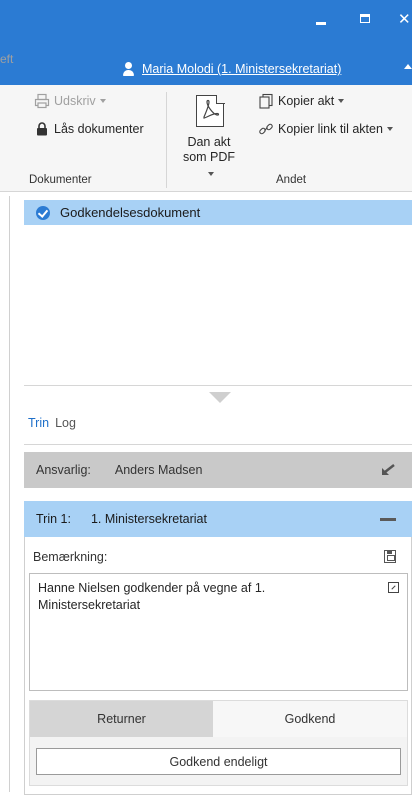 The width and height of the screenshot is (412, 796). Describe the element at coordinates (220, 397) in the screenshot. I see `splitter-handle-icon` at that location.